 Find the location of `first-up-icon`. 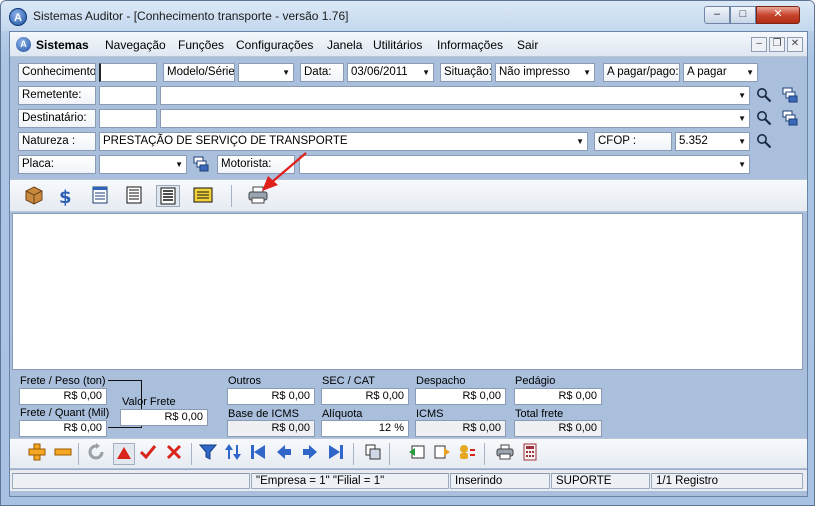

first-up-icon is located at coordinates (124, 454).